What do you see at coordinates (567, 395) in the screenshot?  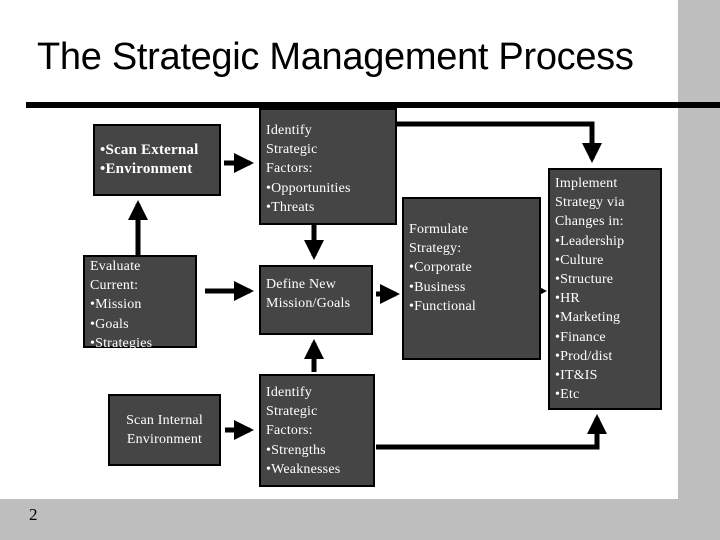 I see `box-text-line: •Etc` at bounding box center [567, 395].